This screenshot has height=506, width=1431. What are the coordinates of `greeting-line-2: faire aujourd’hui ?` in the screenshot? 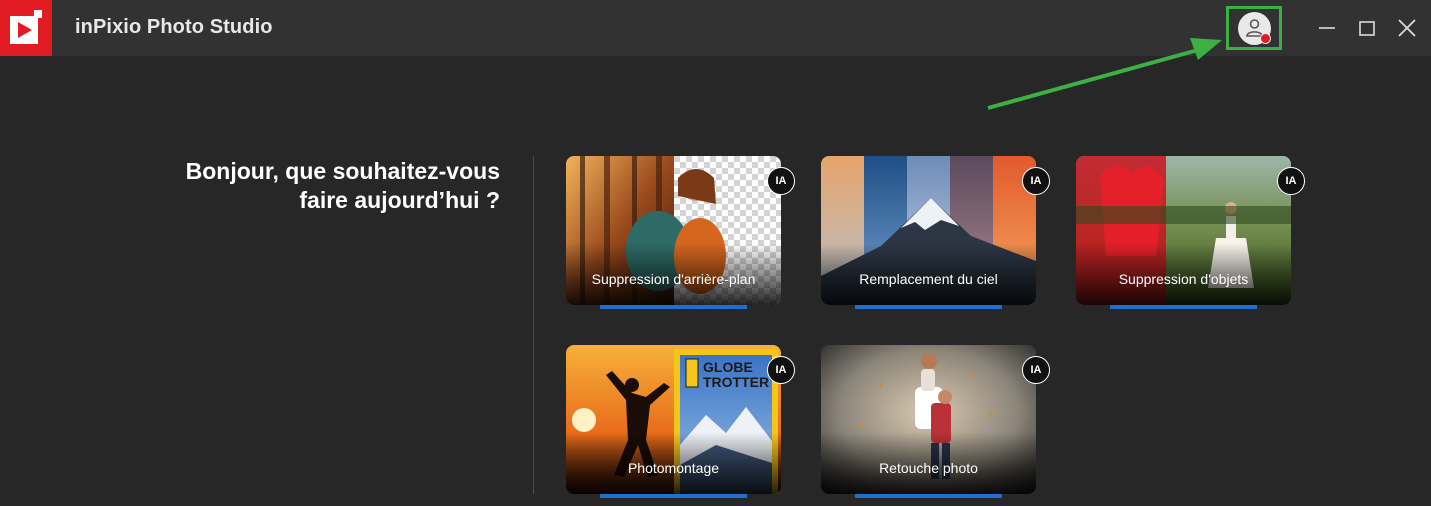 It's located at (399, 200).